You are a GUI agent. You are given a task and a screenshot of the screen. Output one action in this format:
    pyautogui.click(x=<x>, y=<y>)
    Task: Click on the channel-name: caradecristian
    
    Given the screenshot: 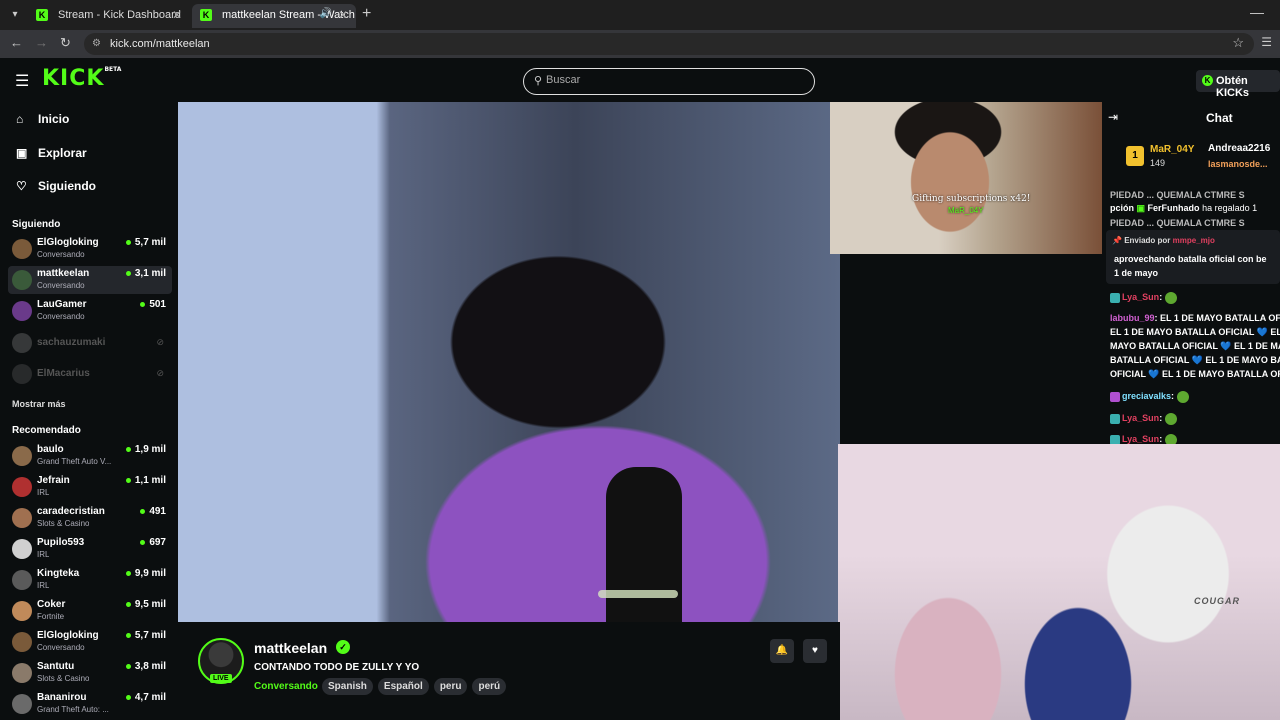 What is the action you would take?
    pyautogui.click(x=71, y=511)
    